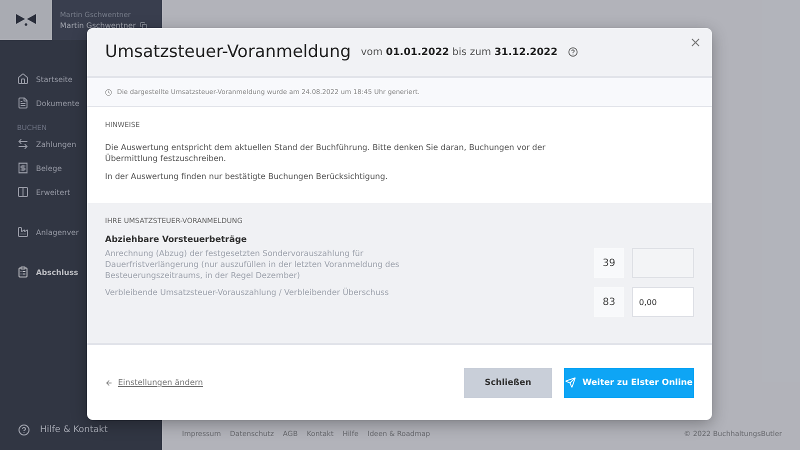  Describe the element at coordinates (252, 264) in the screenshot. I see `field-label: Anrechnung (Abzug) der festgesetzten Sondervorauszahlung für Dauerfristverlängerung (nur auszufüllen in der letzten Voranmeldung des Besteuerungszeitraums, in der Regel Dezember)` at that location.